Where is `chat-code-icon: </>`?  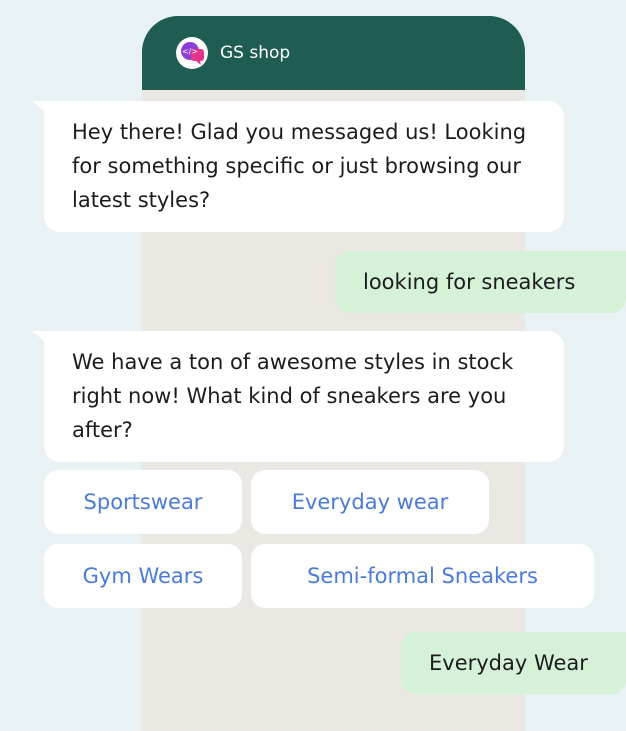 chat-code-icon: </> is located at coordinates (192, 53).